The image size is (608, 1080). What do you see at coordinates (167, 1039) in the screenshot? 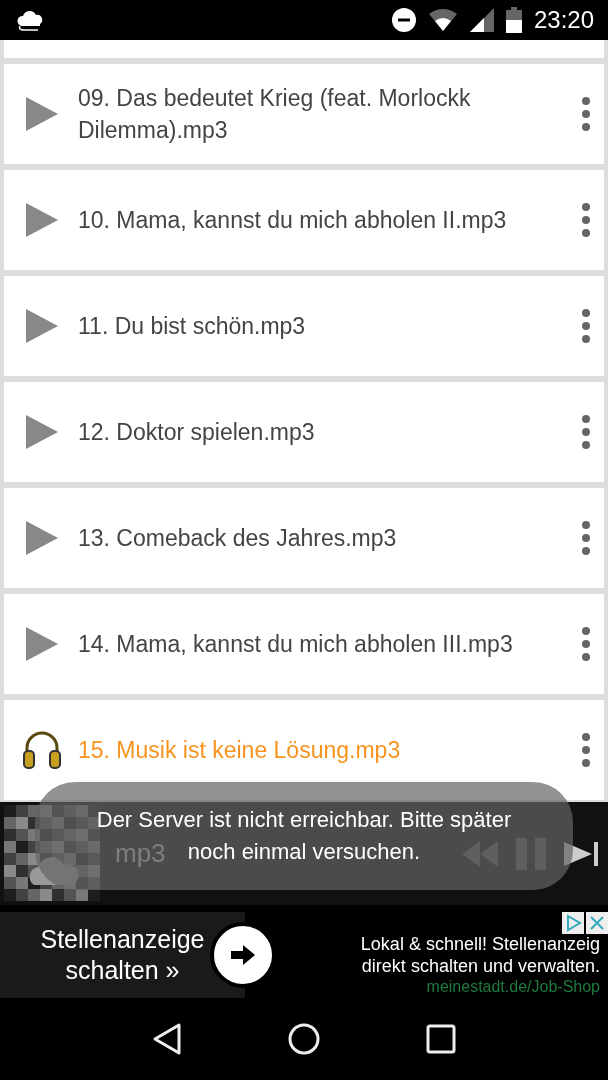
I see `back-icon` at bounding box center [167, 1039].